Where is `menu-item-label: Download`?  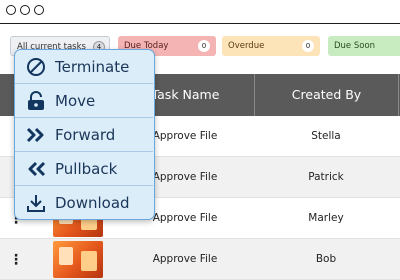 menu-item-label: Download is located at coordinates (92, 203).